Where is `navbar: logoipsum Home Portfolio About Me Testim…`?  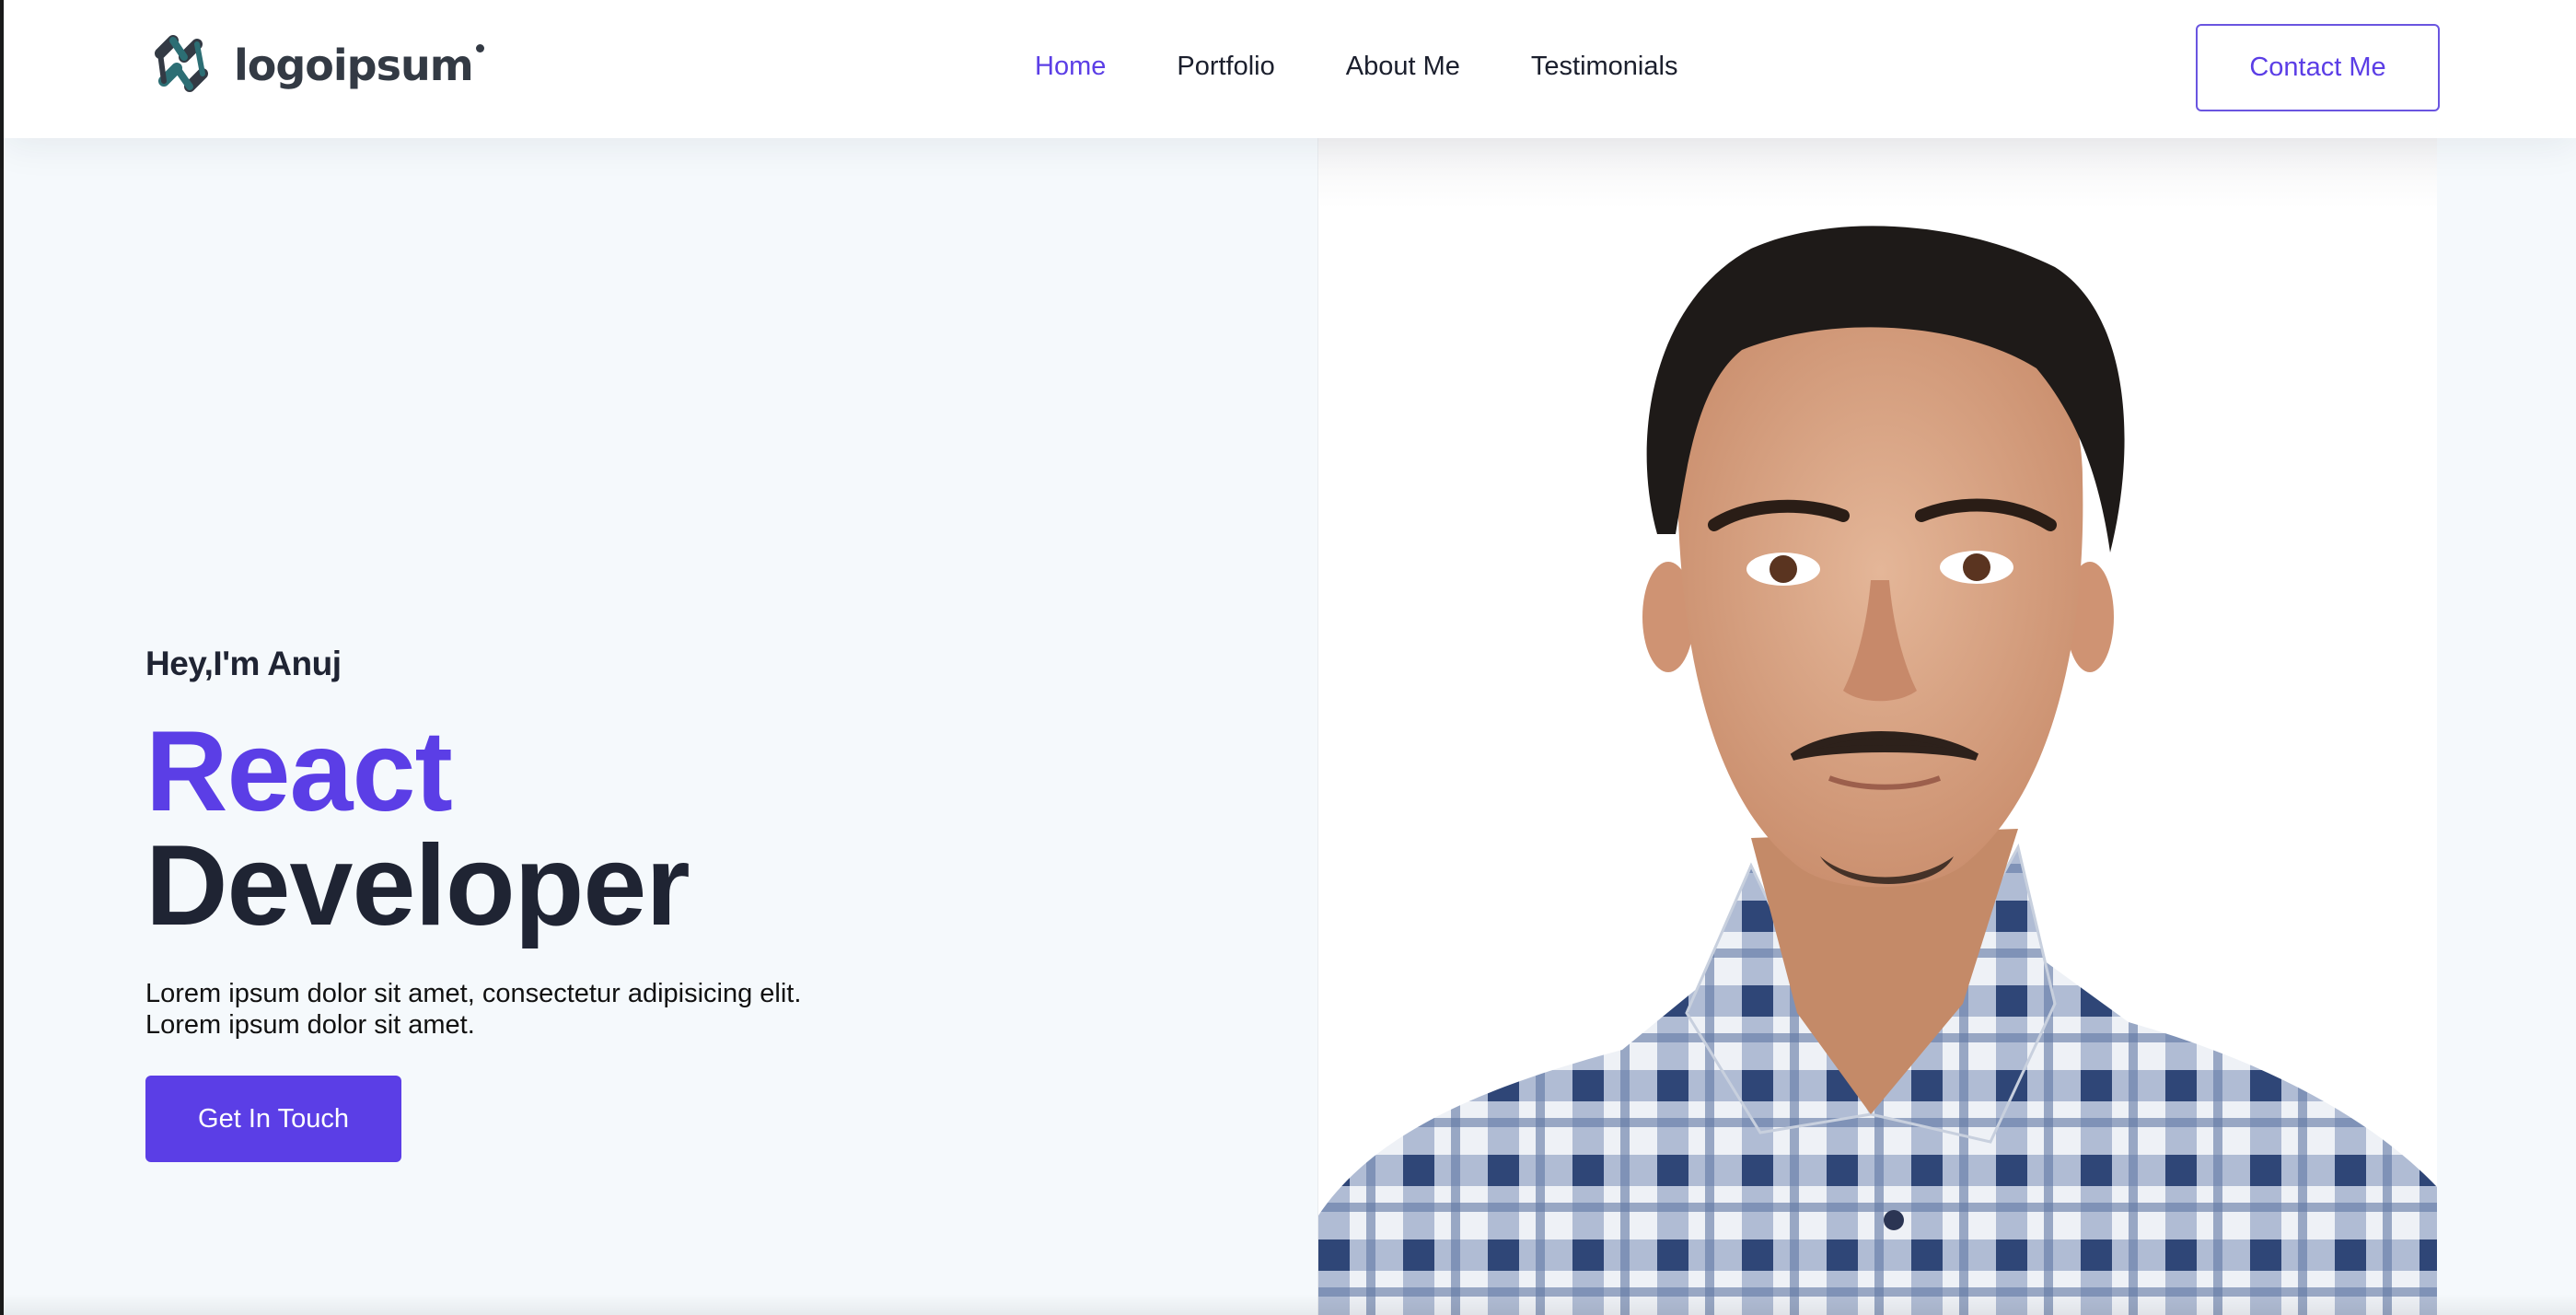 navbar: logoipsum Home Portfolio About Me Testim… is located at coordinates (1290, 69).